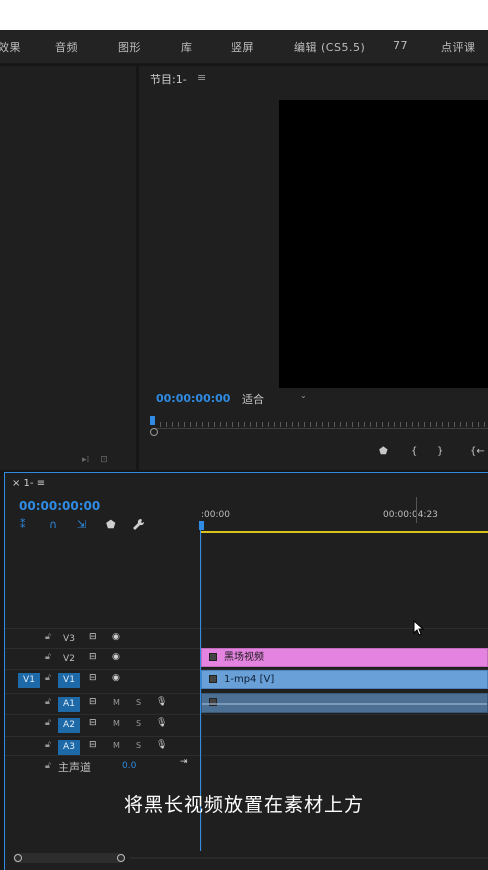 Image resolution: width=488 pixels, height=870 pixels. I want to click on menu-vertical: 竖屏, so click(242, 47).